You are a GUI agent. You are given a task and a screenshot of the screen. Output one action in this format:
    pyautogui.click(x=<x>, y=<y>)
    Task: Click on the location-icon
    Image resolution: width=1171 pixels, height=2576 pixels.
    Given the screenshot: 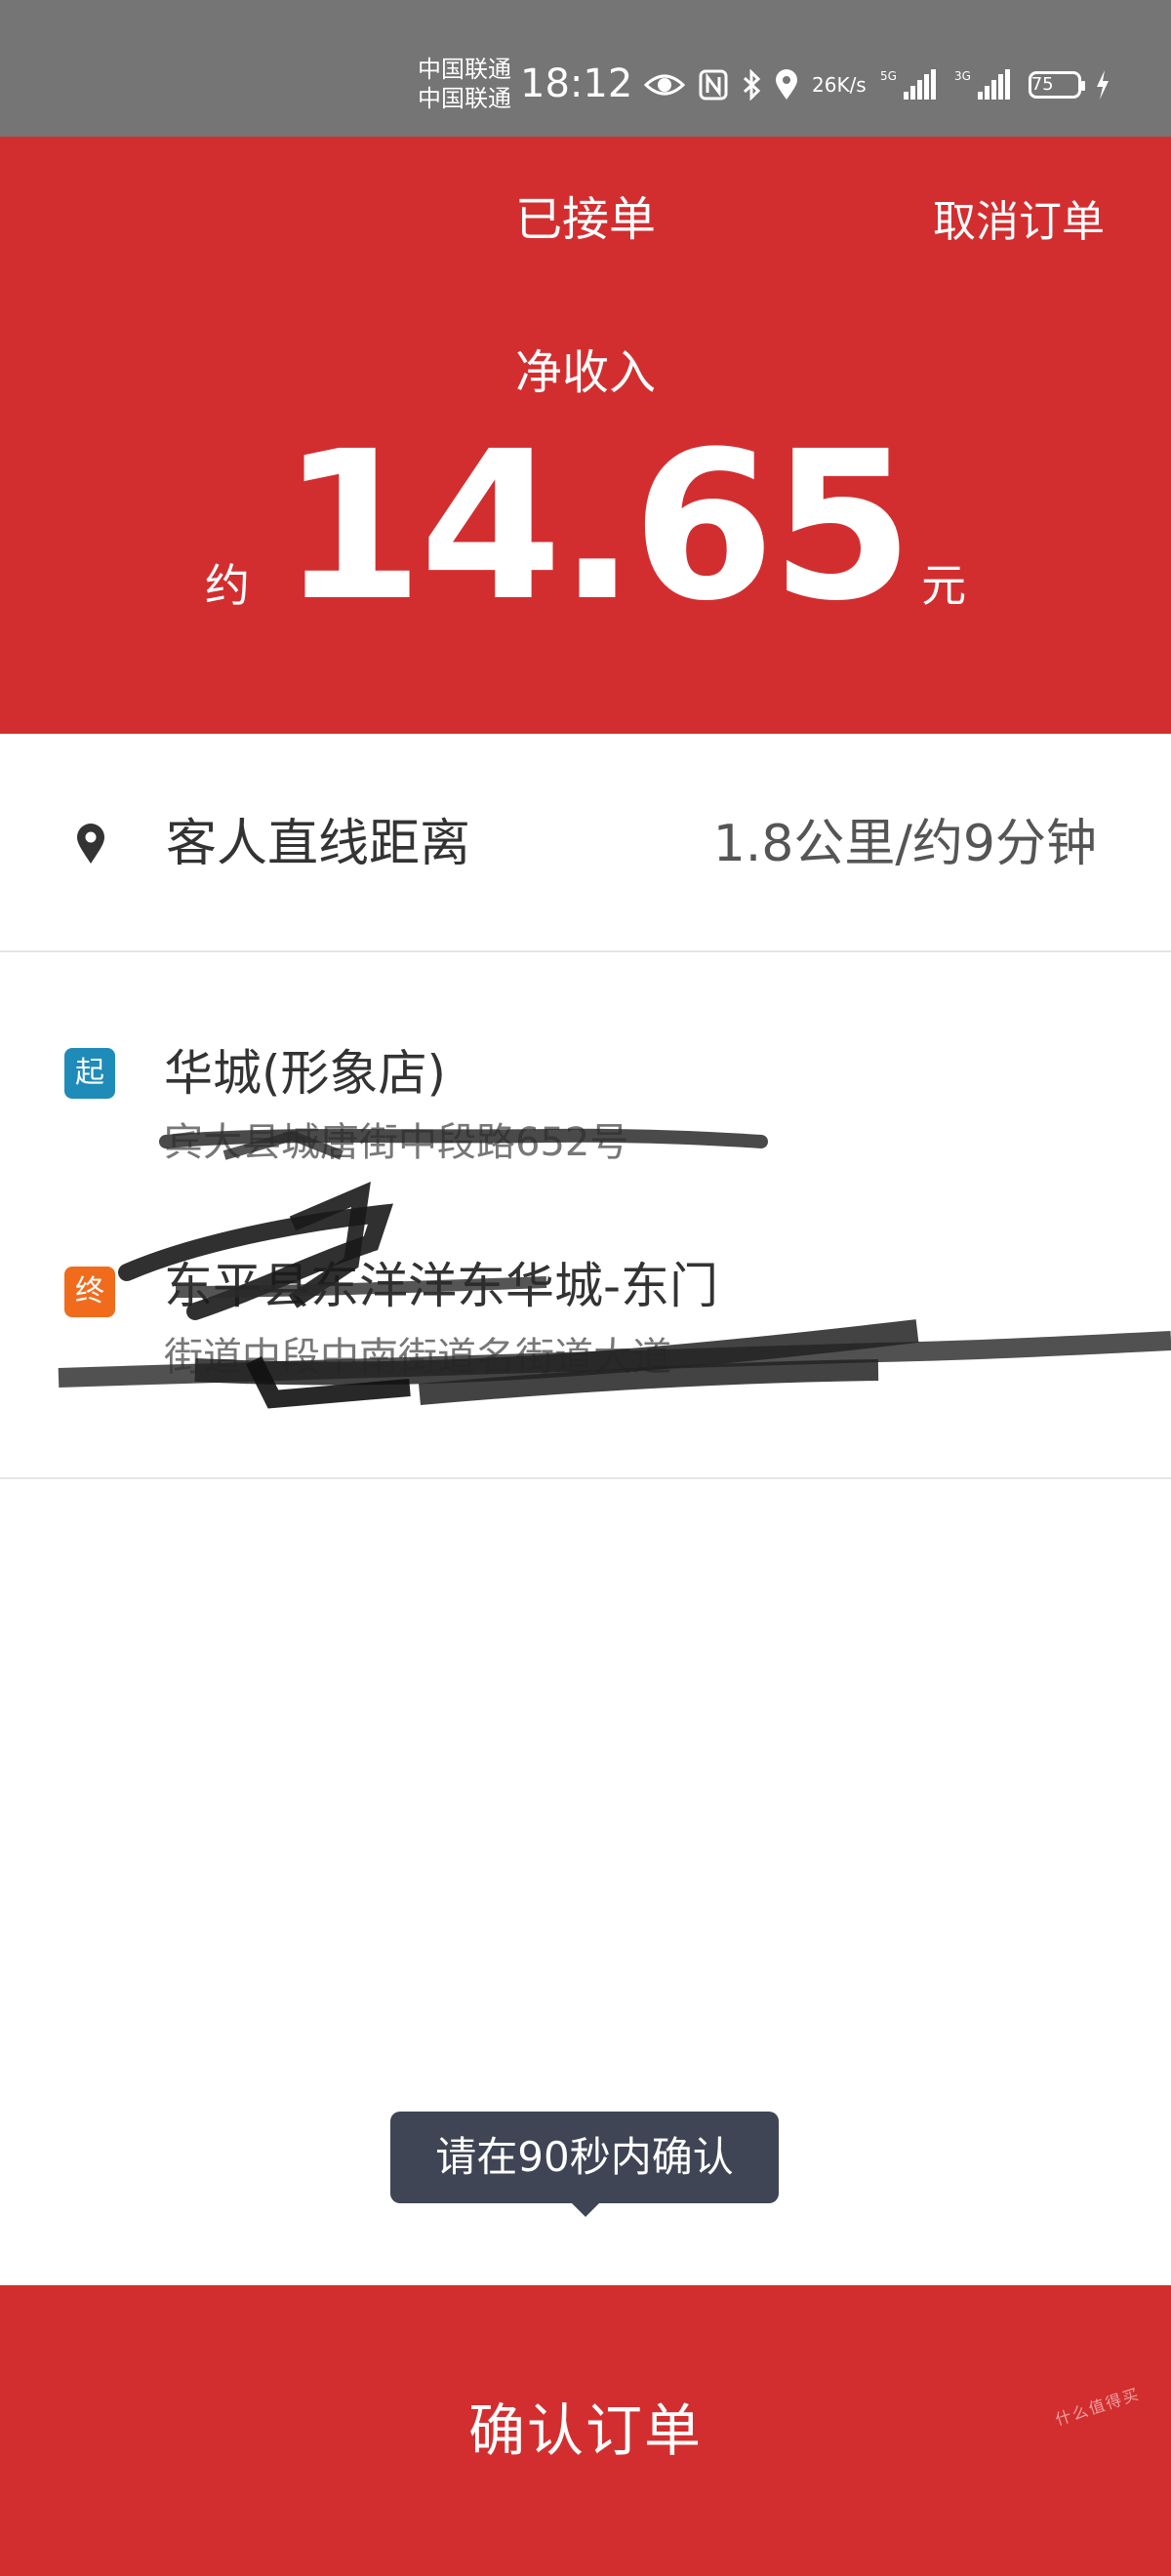 What is the action you would take?
    pyautogui.click(x=786, y=85)
    